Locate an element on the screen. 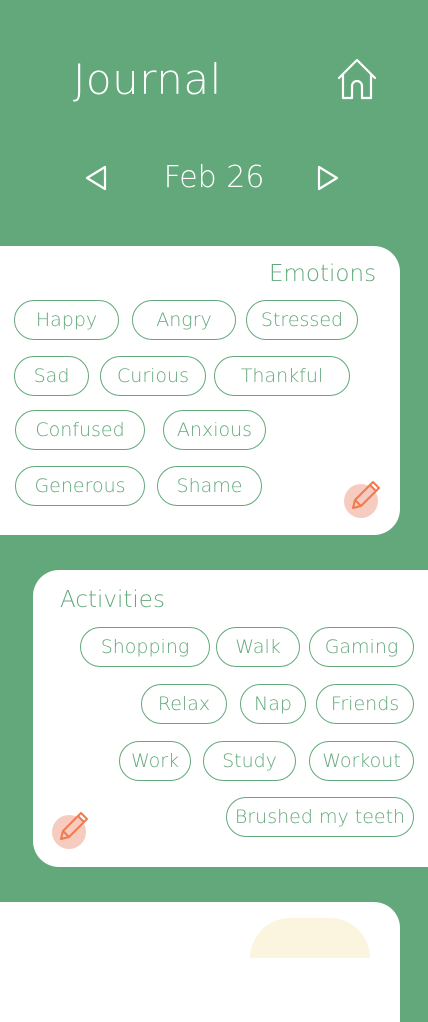 This screenshot has height=1022, width=428. prev-day-button is located at coordinates (97, 178).